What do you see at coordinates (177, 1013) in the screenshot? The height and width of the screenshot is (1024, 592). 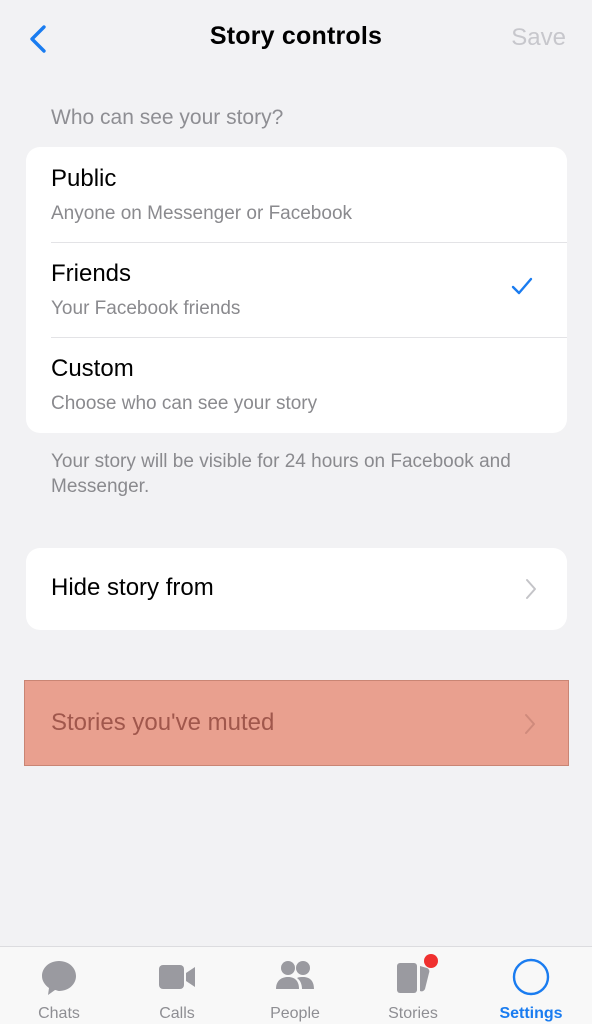 I see `tab-label: Calls` at bounding box center [177, 1013].